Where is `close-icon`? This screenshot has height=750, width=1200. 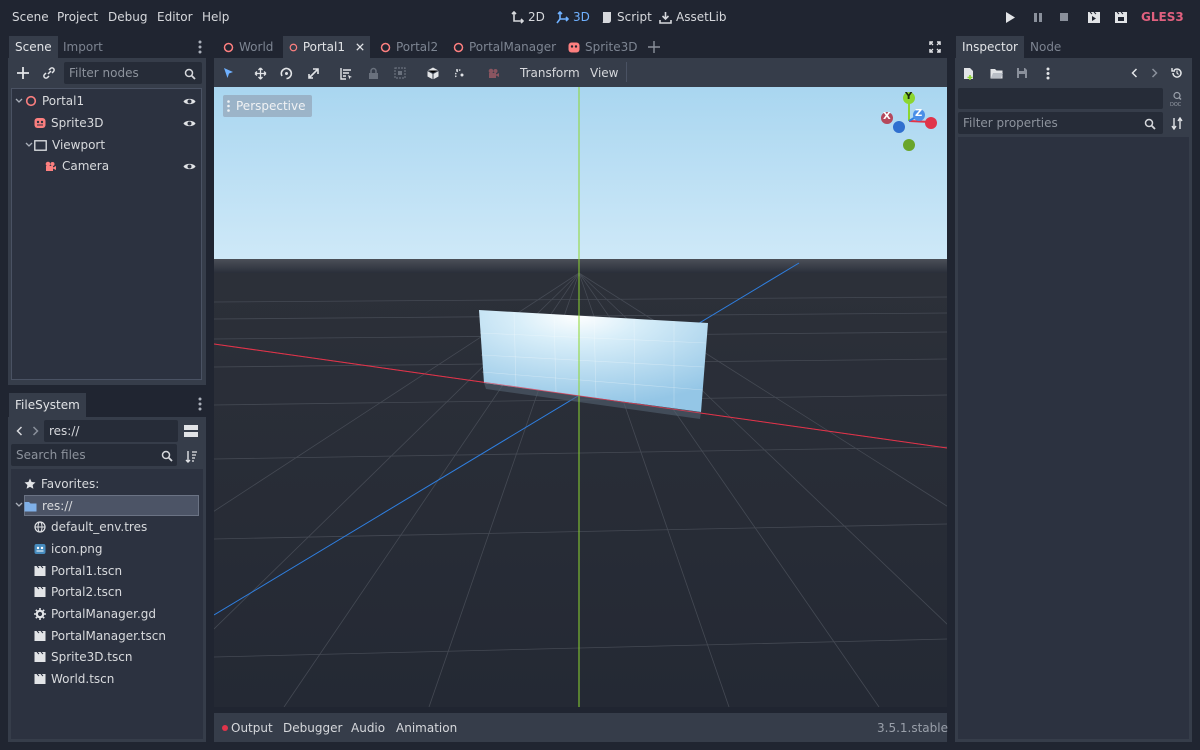
close-icon is located at coordinates (360, 47).